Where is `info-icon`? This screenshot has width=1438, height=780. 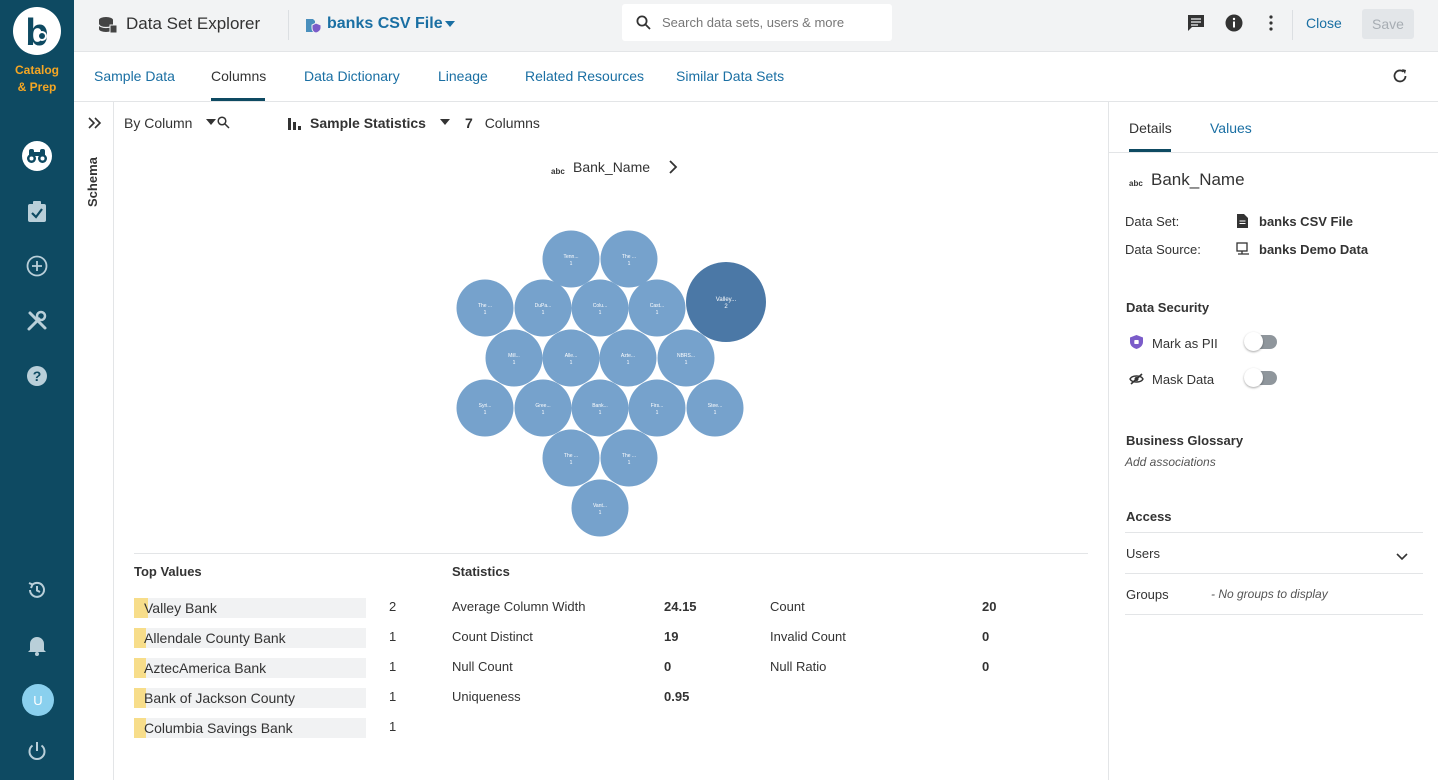
info-icon is located at coordinates (1234, 23).